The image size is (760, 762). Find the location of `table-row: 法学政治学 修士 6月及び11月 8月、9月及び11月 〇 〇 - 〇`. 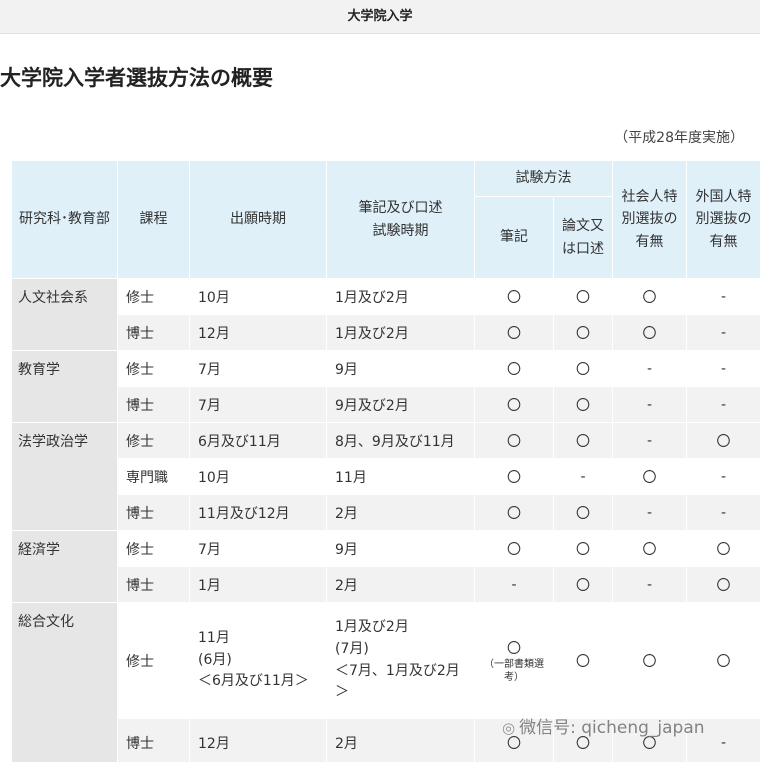

table-row: 法学政治学 修士 6月及び11月 8月、9月及び11月 〇 〇 - 〇 is located at coordinates (385, 476).